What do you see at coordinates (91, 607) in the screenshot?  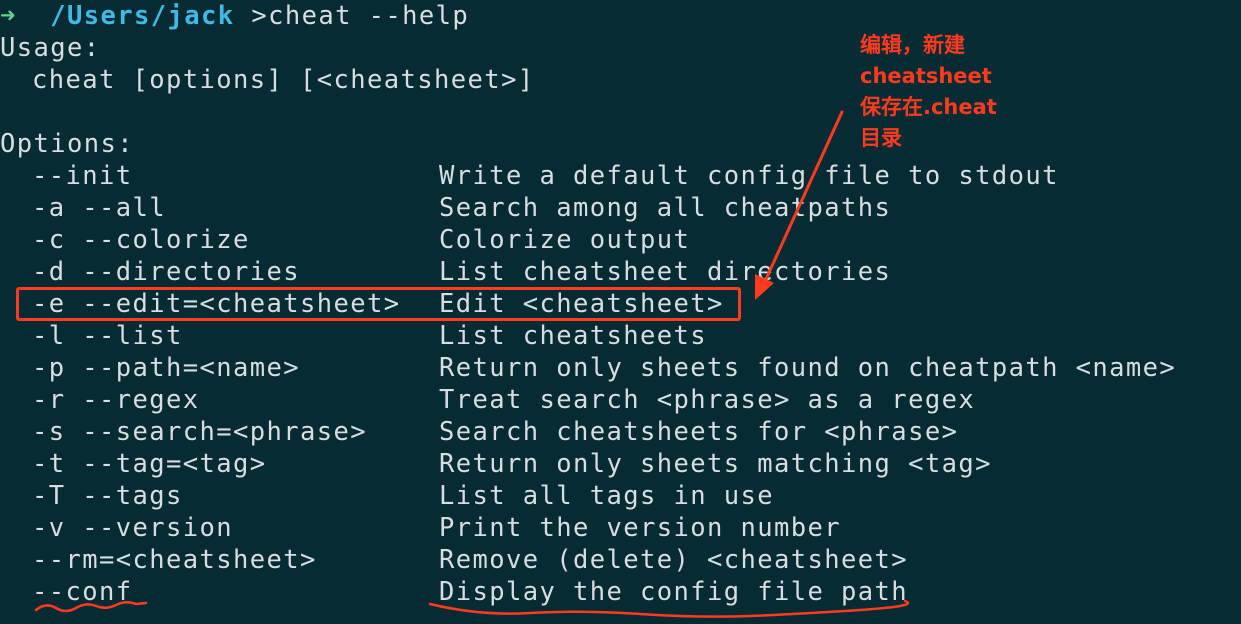 I see `conf-flag-underline` at bounding box center [91, 607].